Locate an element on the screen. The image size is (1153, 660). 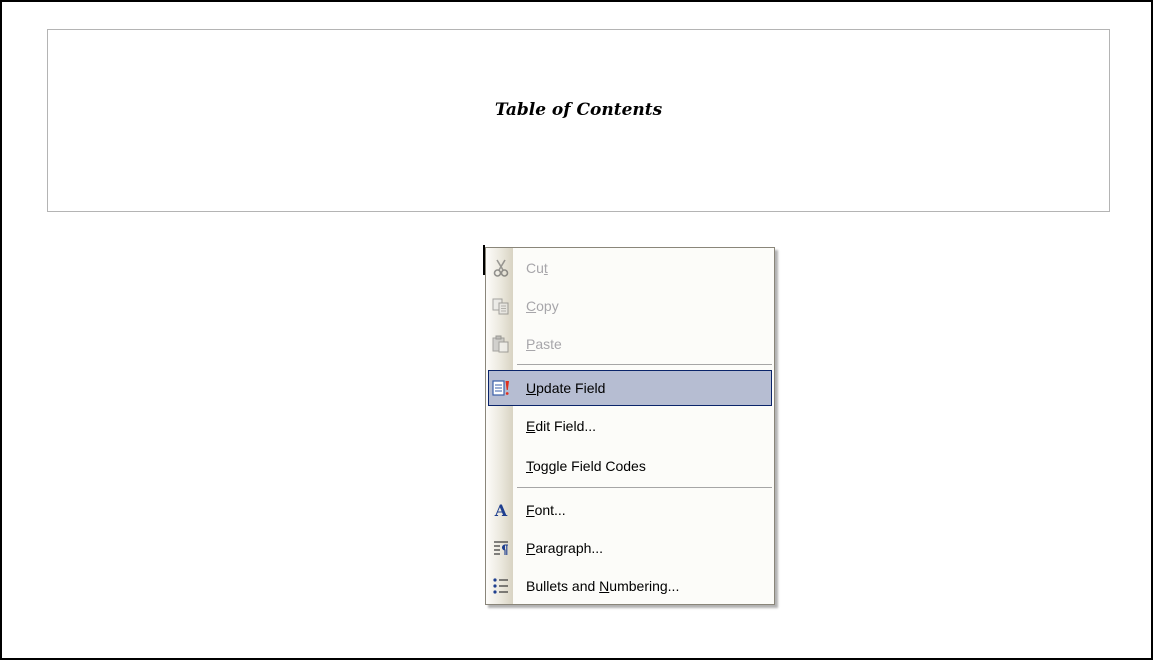
font-icon: A is located at coordinates (501, 510).